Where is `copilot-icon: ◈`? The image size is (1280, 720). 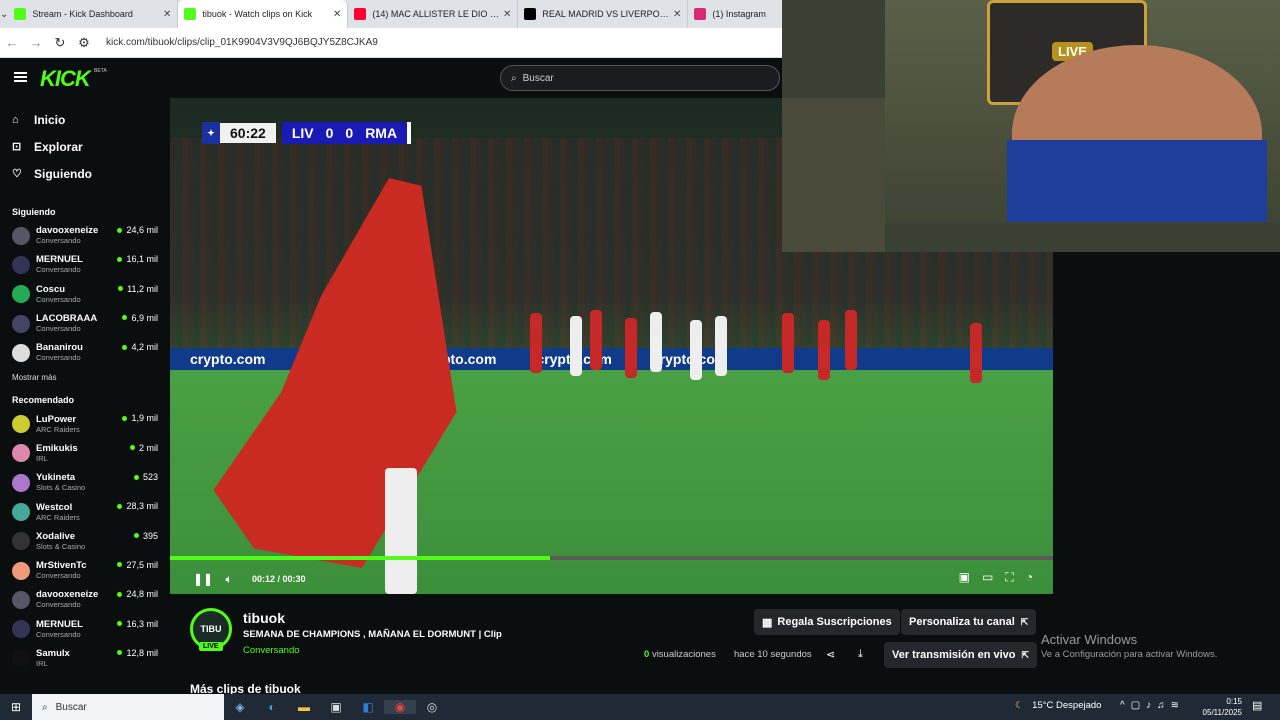
copilot-icon: ◈ is located at coordinates (240, 707).